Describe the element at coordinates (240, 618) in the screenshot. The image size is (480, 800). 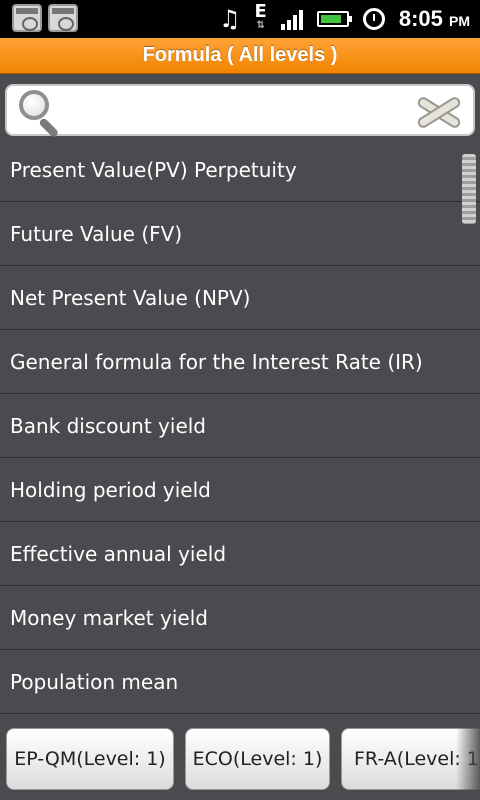
I see `list-item: Money market yield` at that location.